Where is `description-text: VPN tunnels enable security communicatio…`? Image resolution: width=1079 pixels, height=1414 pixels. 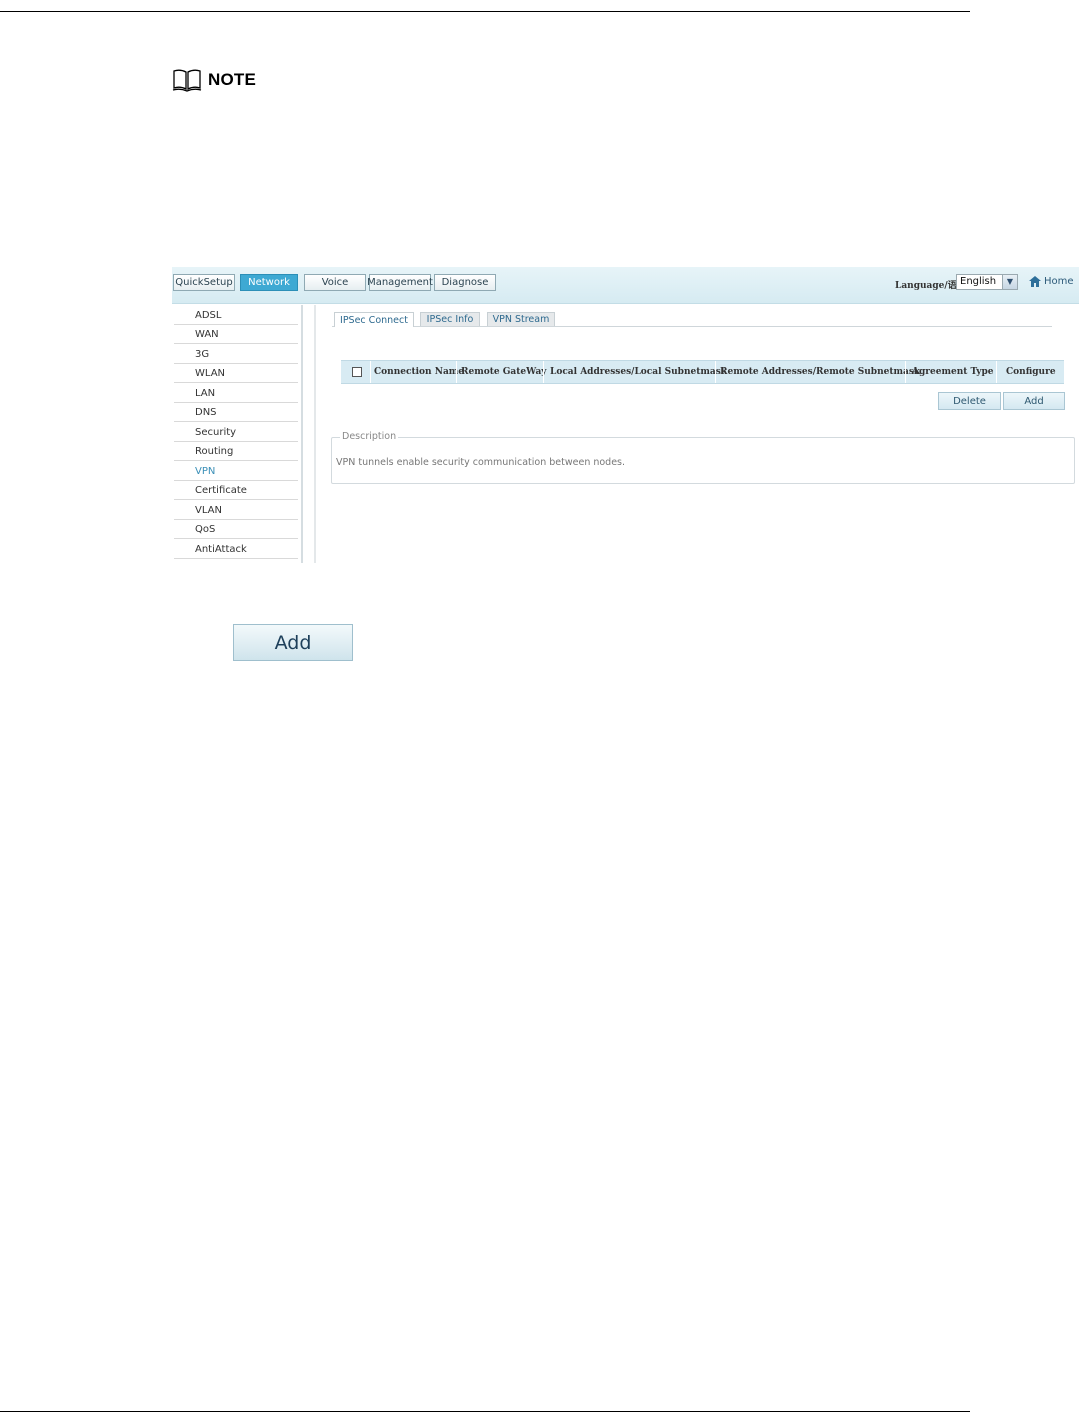
description-text: VPN tunnels enable security communicatio… is located at coordinates (481, 462).